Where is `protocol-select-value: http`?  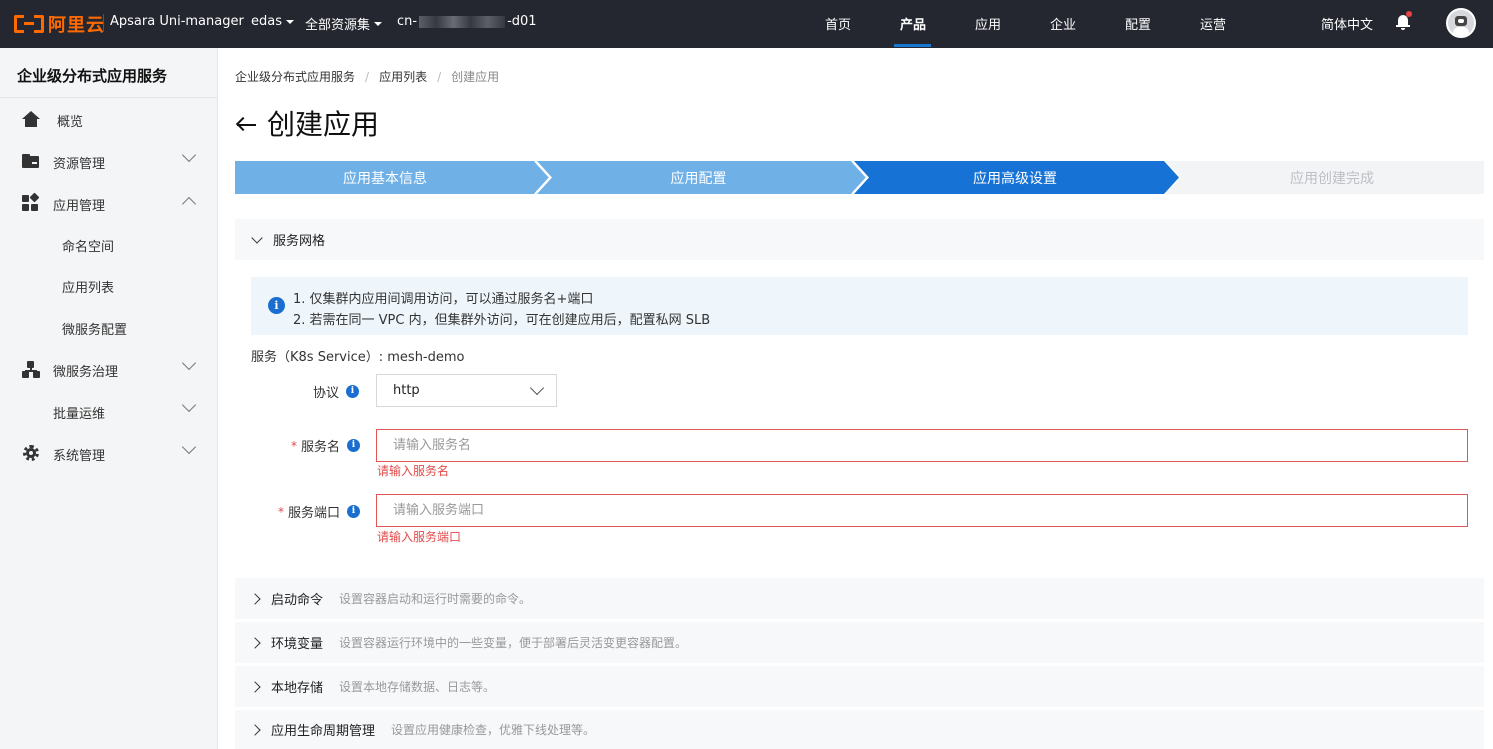 protocol-select-value: http is located at coordinates (406, 390).